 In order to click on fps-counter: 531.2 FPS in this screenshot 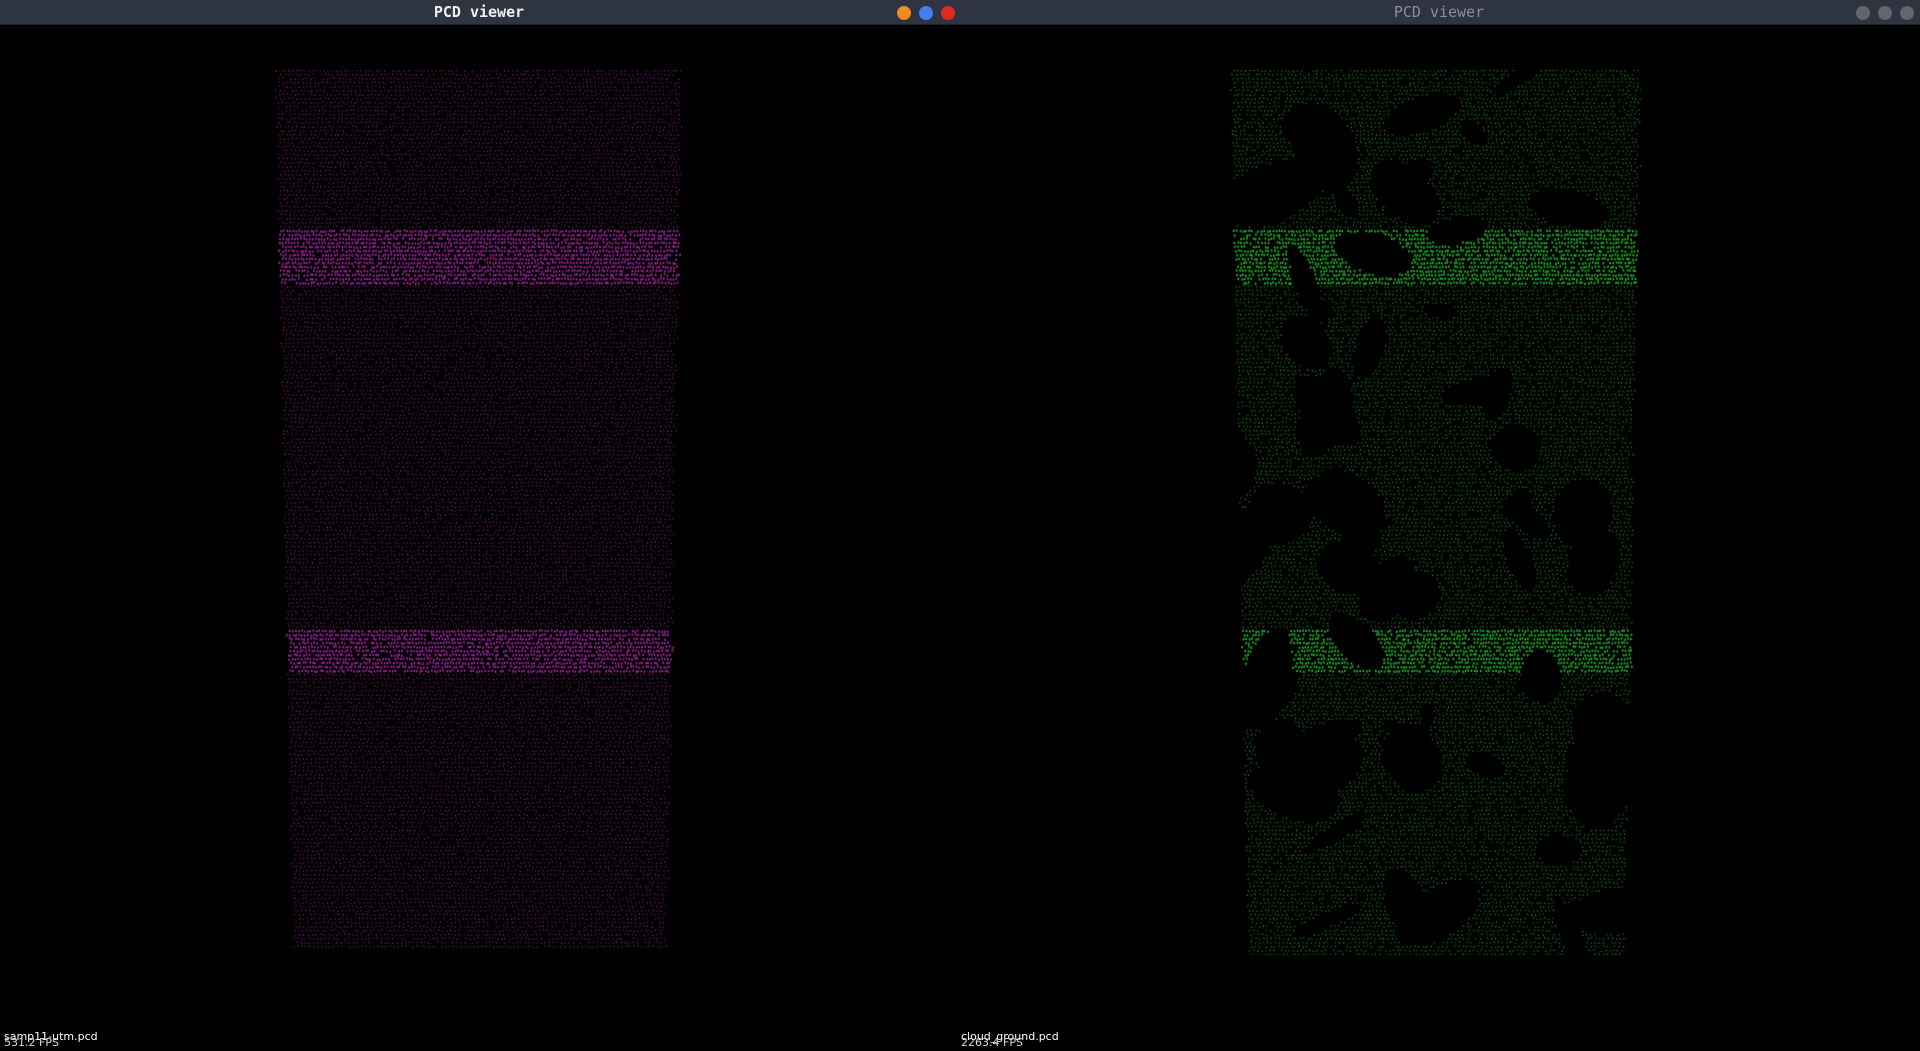, I will do `click(31, 1042)`.